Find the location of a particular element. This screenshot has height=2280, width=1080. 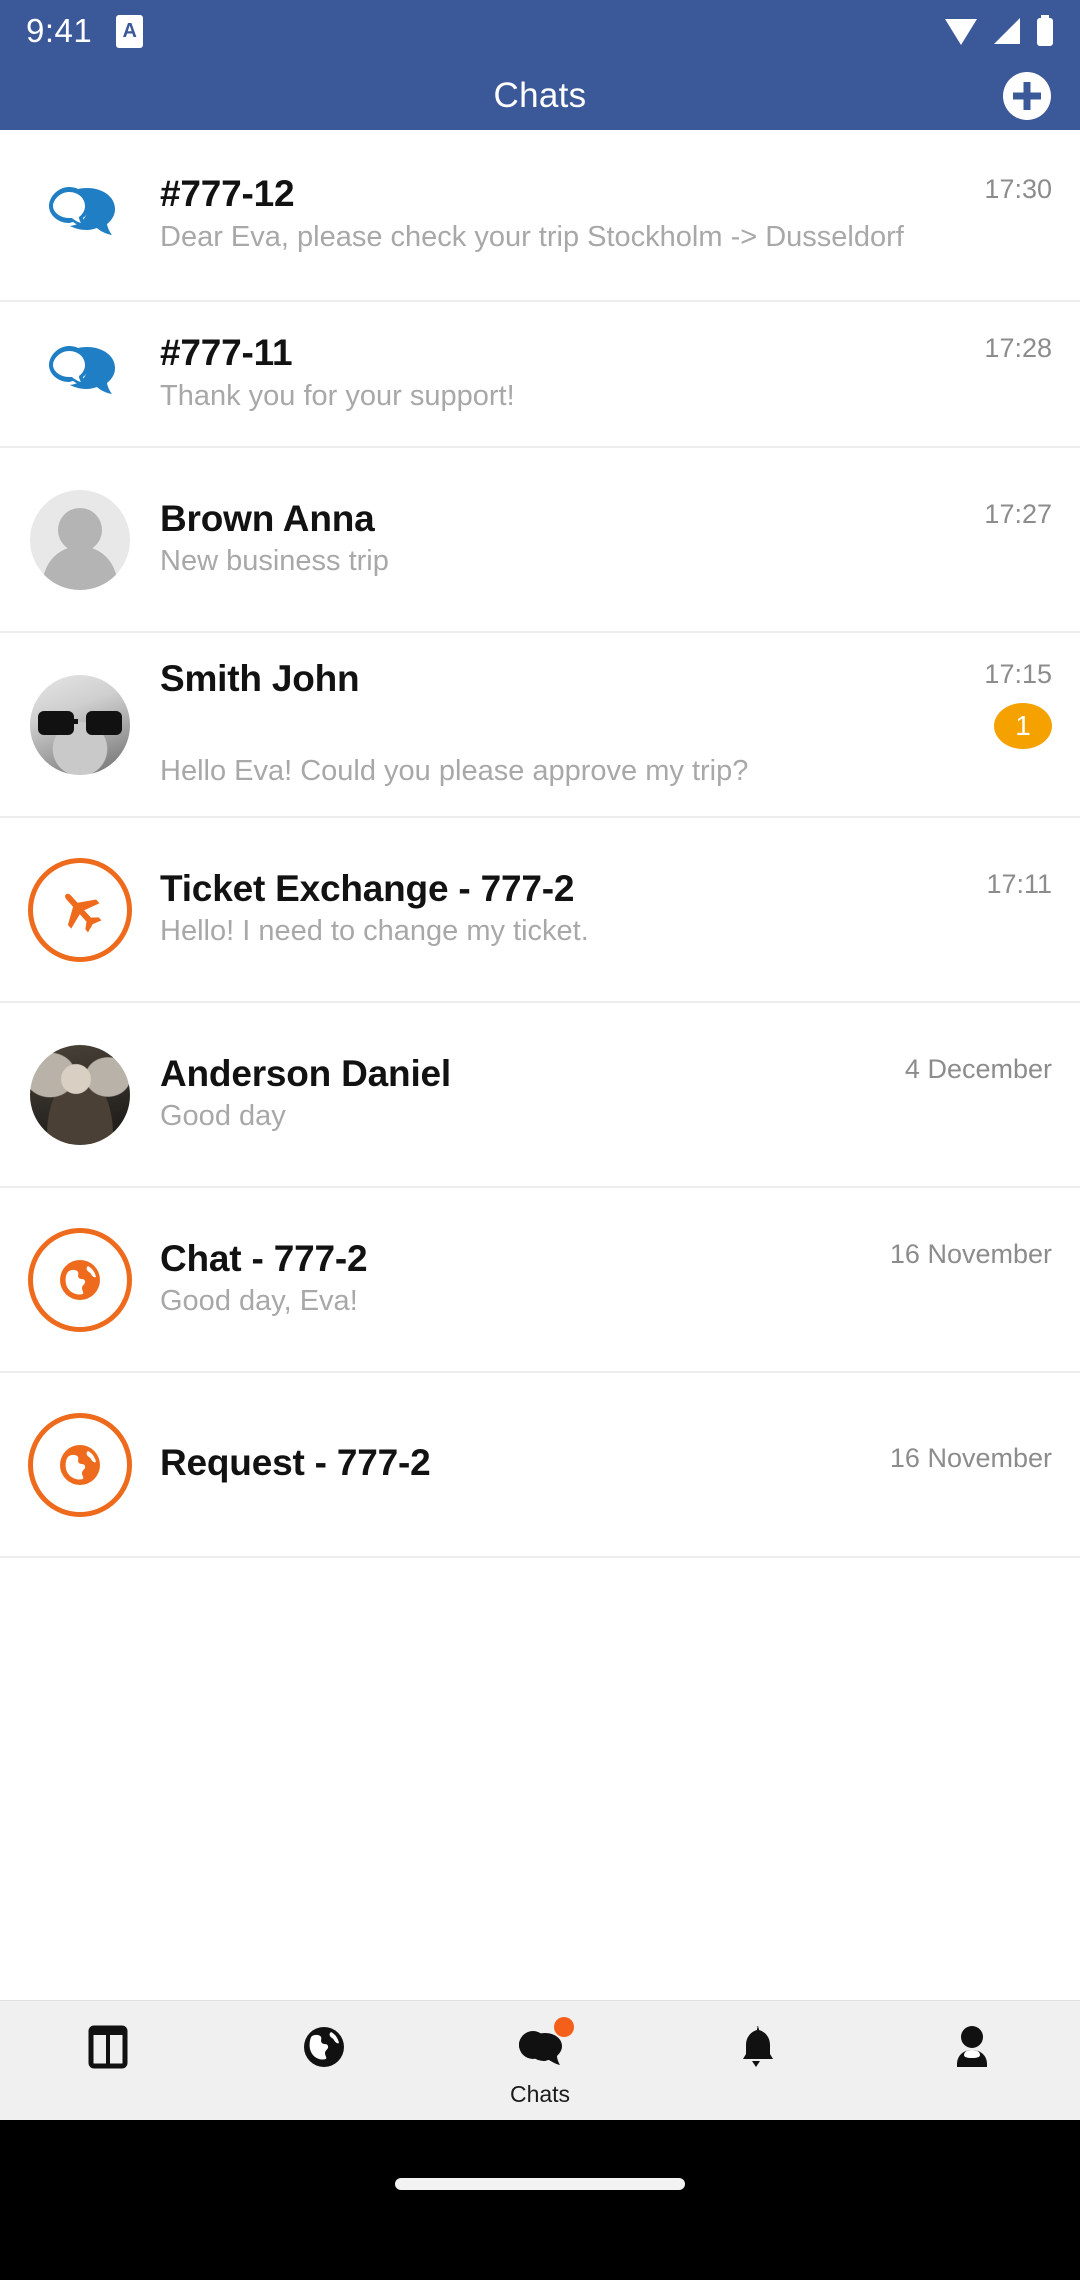

bottom-navigation: Chats is located at coordinates (540, 2060).